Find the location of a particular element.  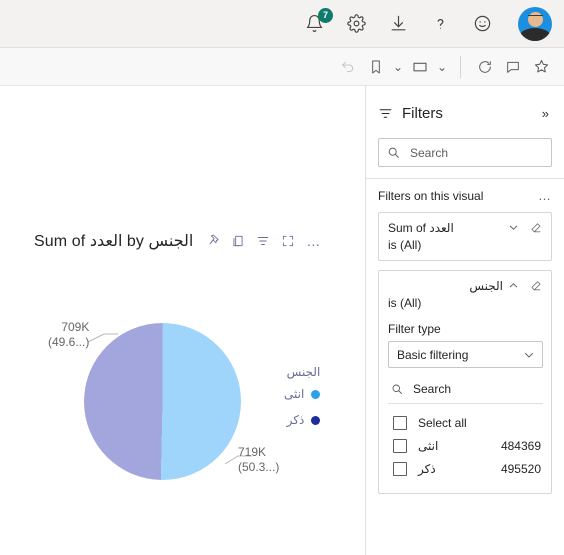

toolbar-divider is located at coordinates (460, 66).